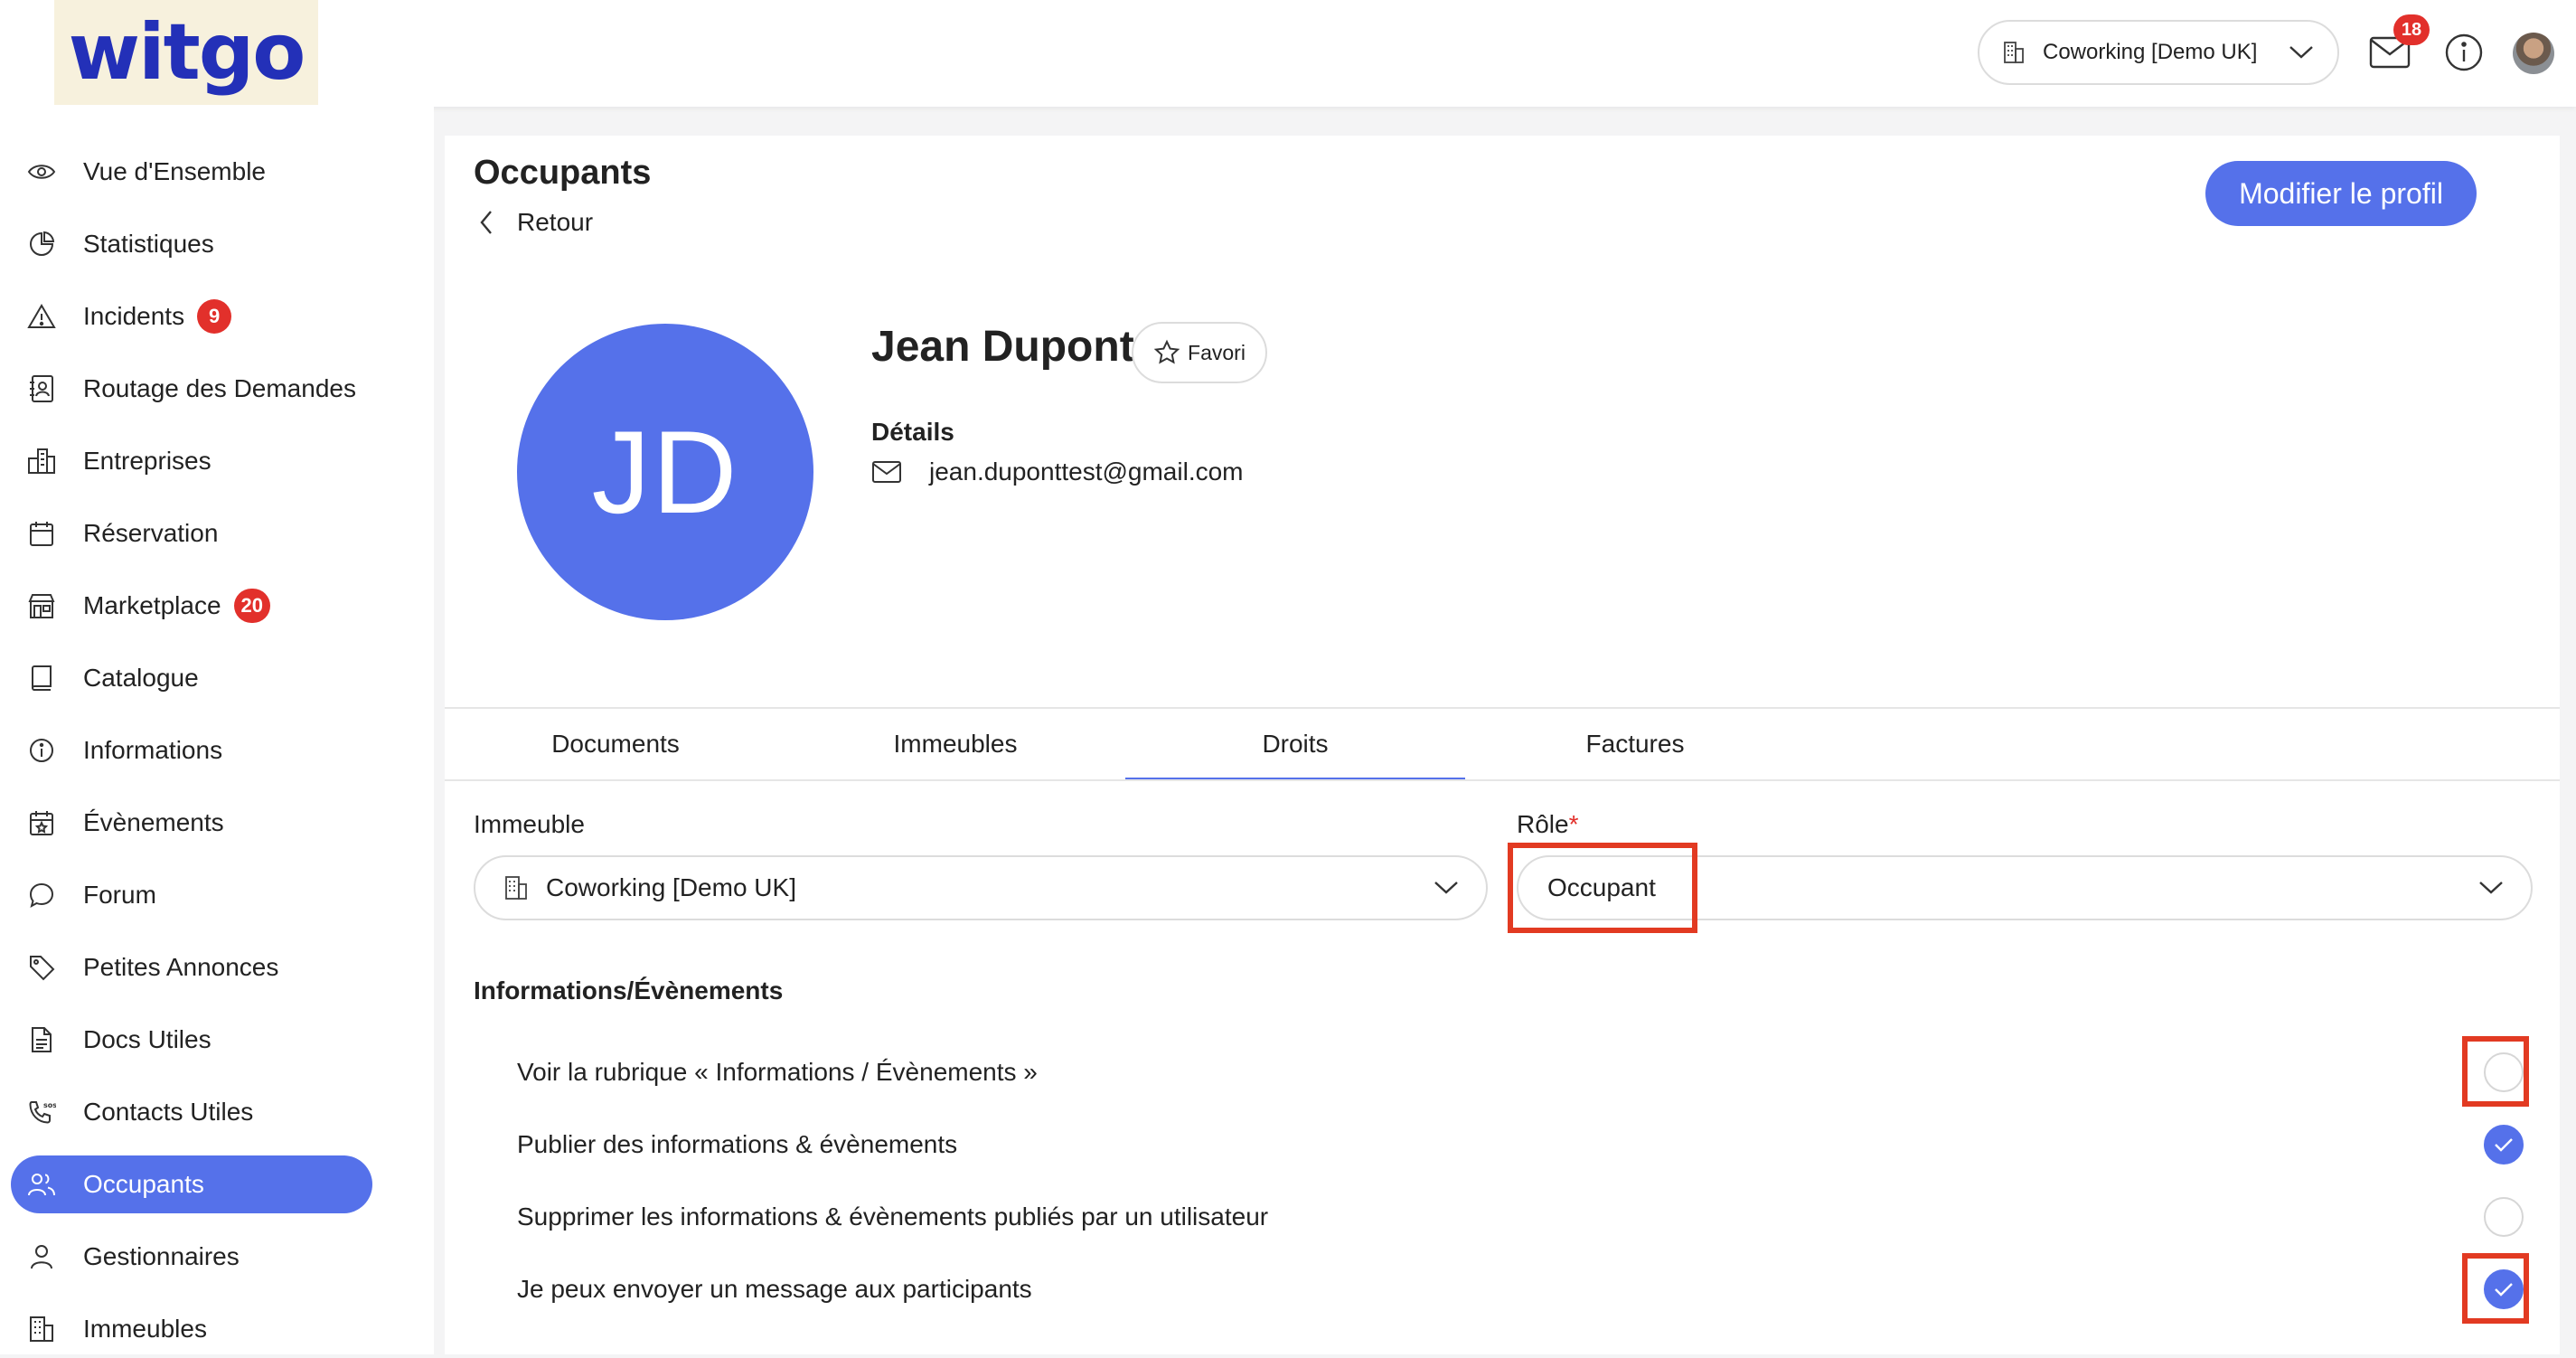 The width and height of the screenshot is (2576, 1358). I want to click on building-select-value: Coworking [Demo UK], so click(671, 887).